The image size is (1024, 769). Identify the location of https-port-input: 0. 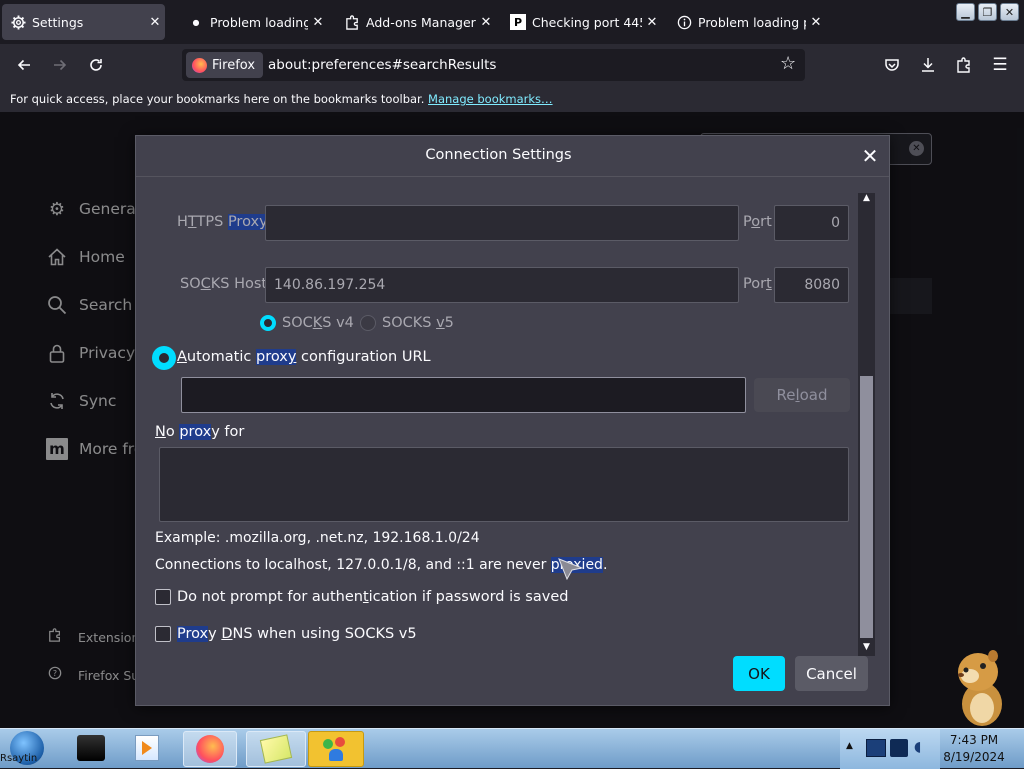
(811, 223).